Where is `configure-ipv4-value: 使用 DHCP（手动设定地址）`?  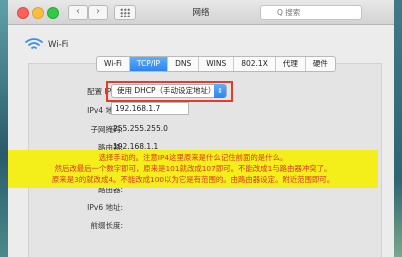
configure-ipv4-value: 使用 DHCP（手动设定地址） is located at coordinates (166, 90).